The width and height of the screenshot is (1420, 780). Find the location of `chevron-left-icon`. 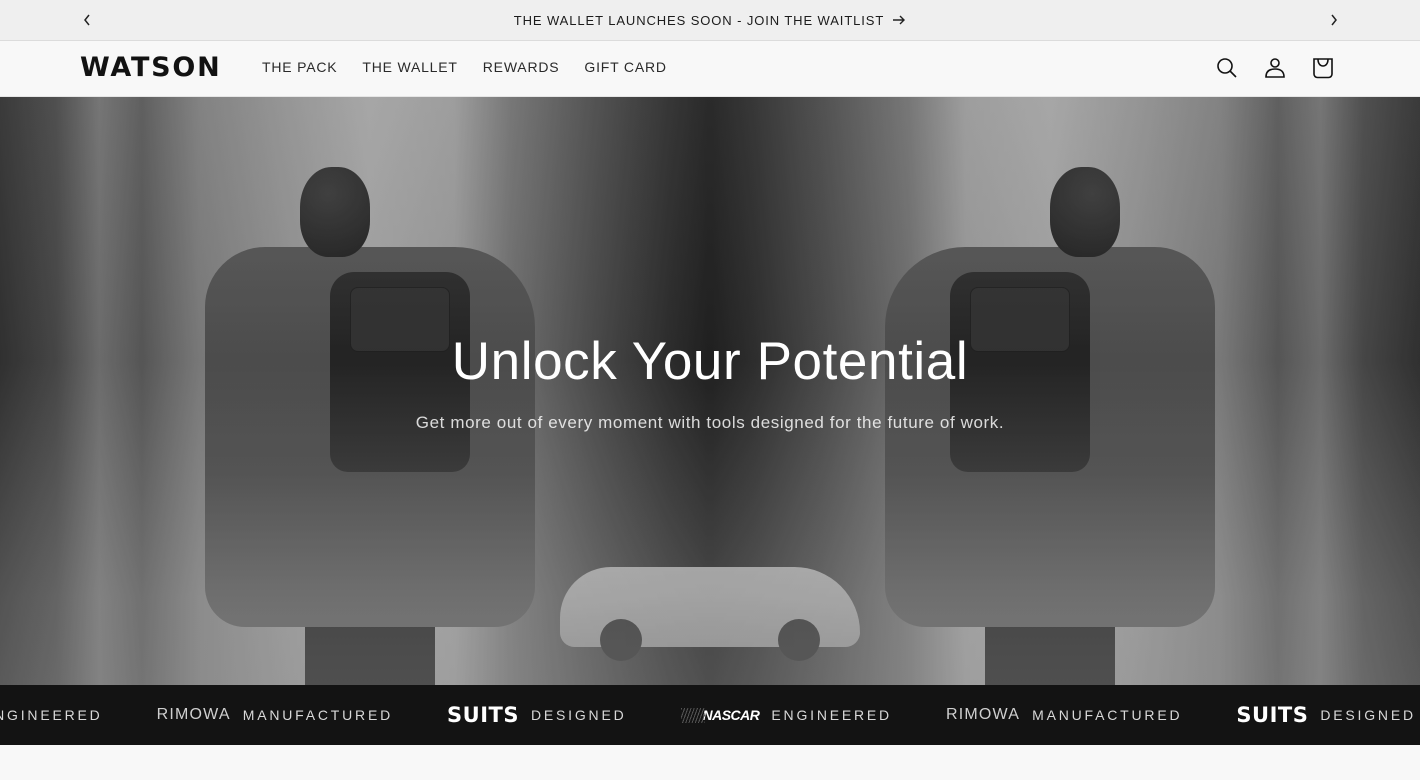

chevron-left-icon is located at coordinates (87, 20).